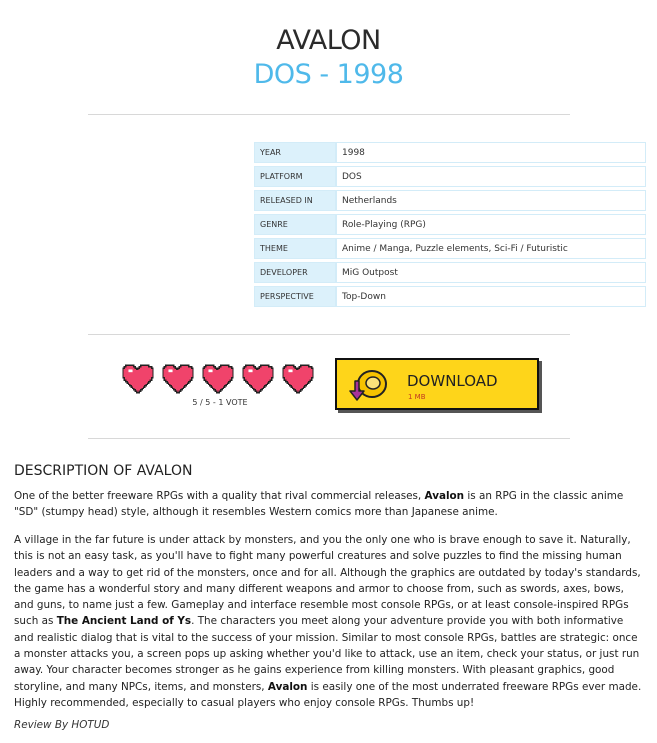 Image resolution: width=657 pixels, height=743 pixels. What do you see at coordinates (295, 296) in the screenshot?
I see `info-key: PERSPECTIVE` at bounding box center [295, 296].